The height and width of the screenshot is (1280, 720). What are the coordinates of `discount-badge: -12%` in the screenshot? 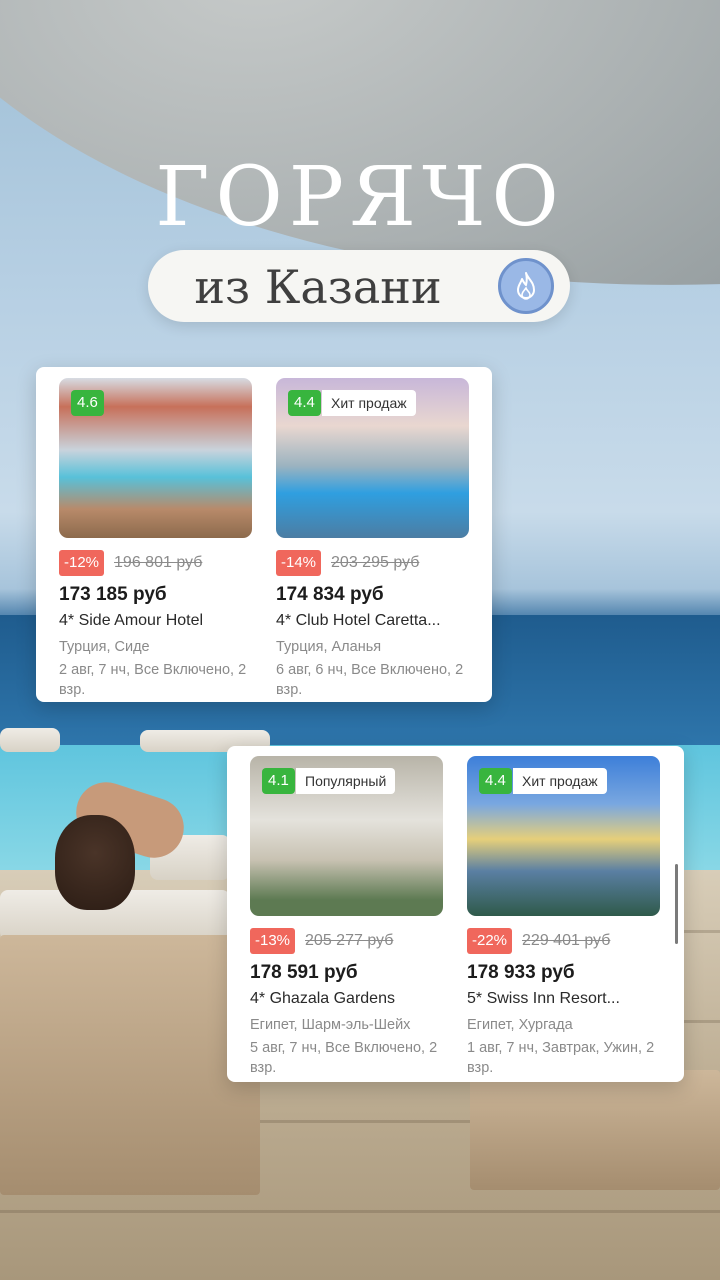 It's located at (82, 563).